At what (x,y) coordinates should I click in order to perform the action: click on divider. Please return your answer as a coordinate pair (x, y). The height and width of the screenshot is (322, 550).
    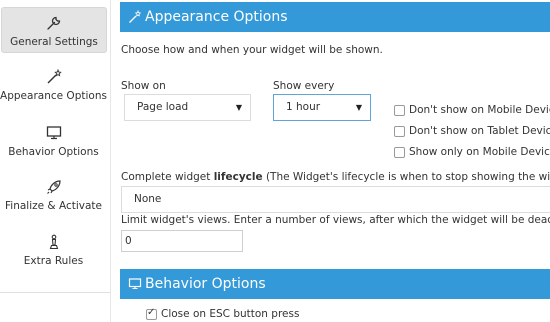
    Looking at the image, I should click on (55, 292).